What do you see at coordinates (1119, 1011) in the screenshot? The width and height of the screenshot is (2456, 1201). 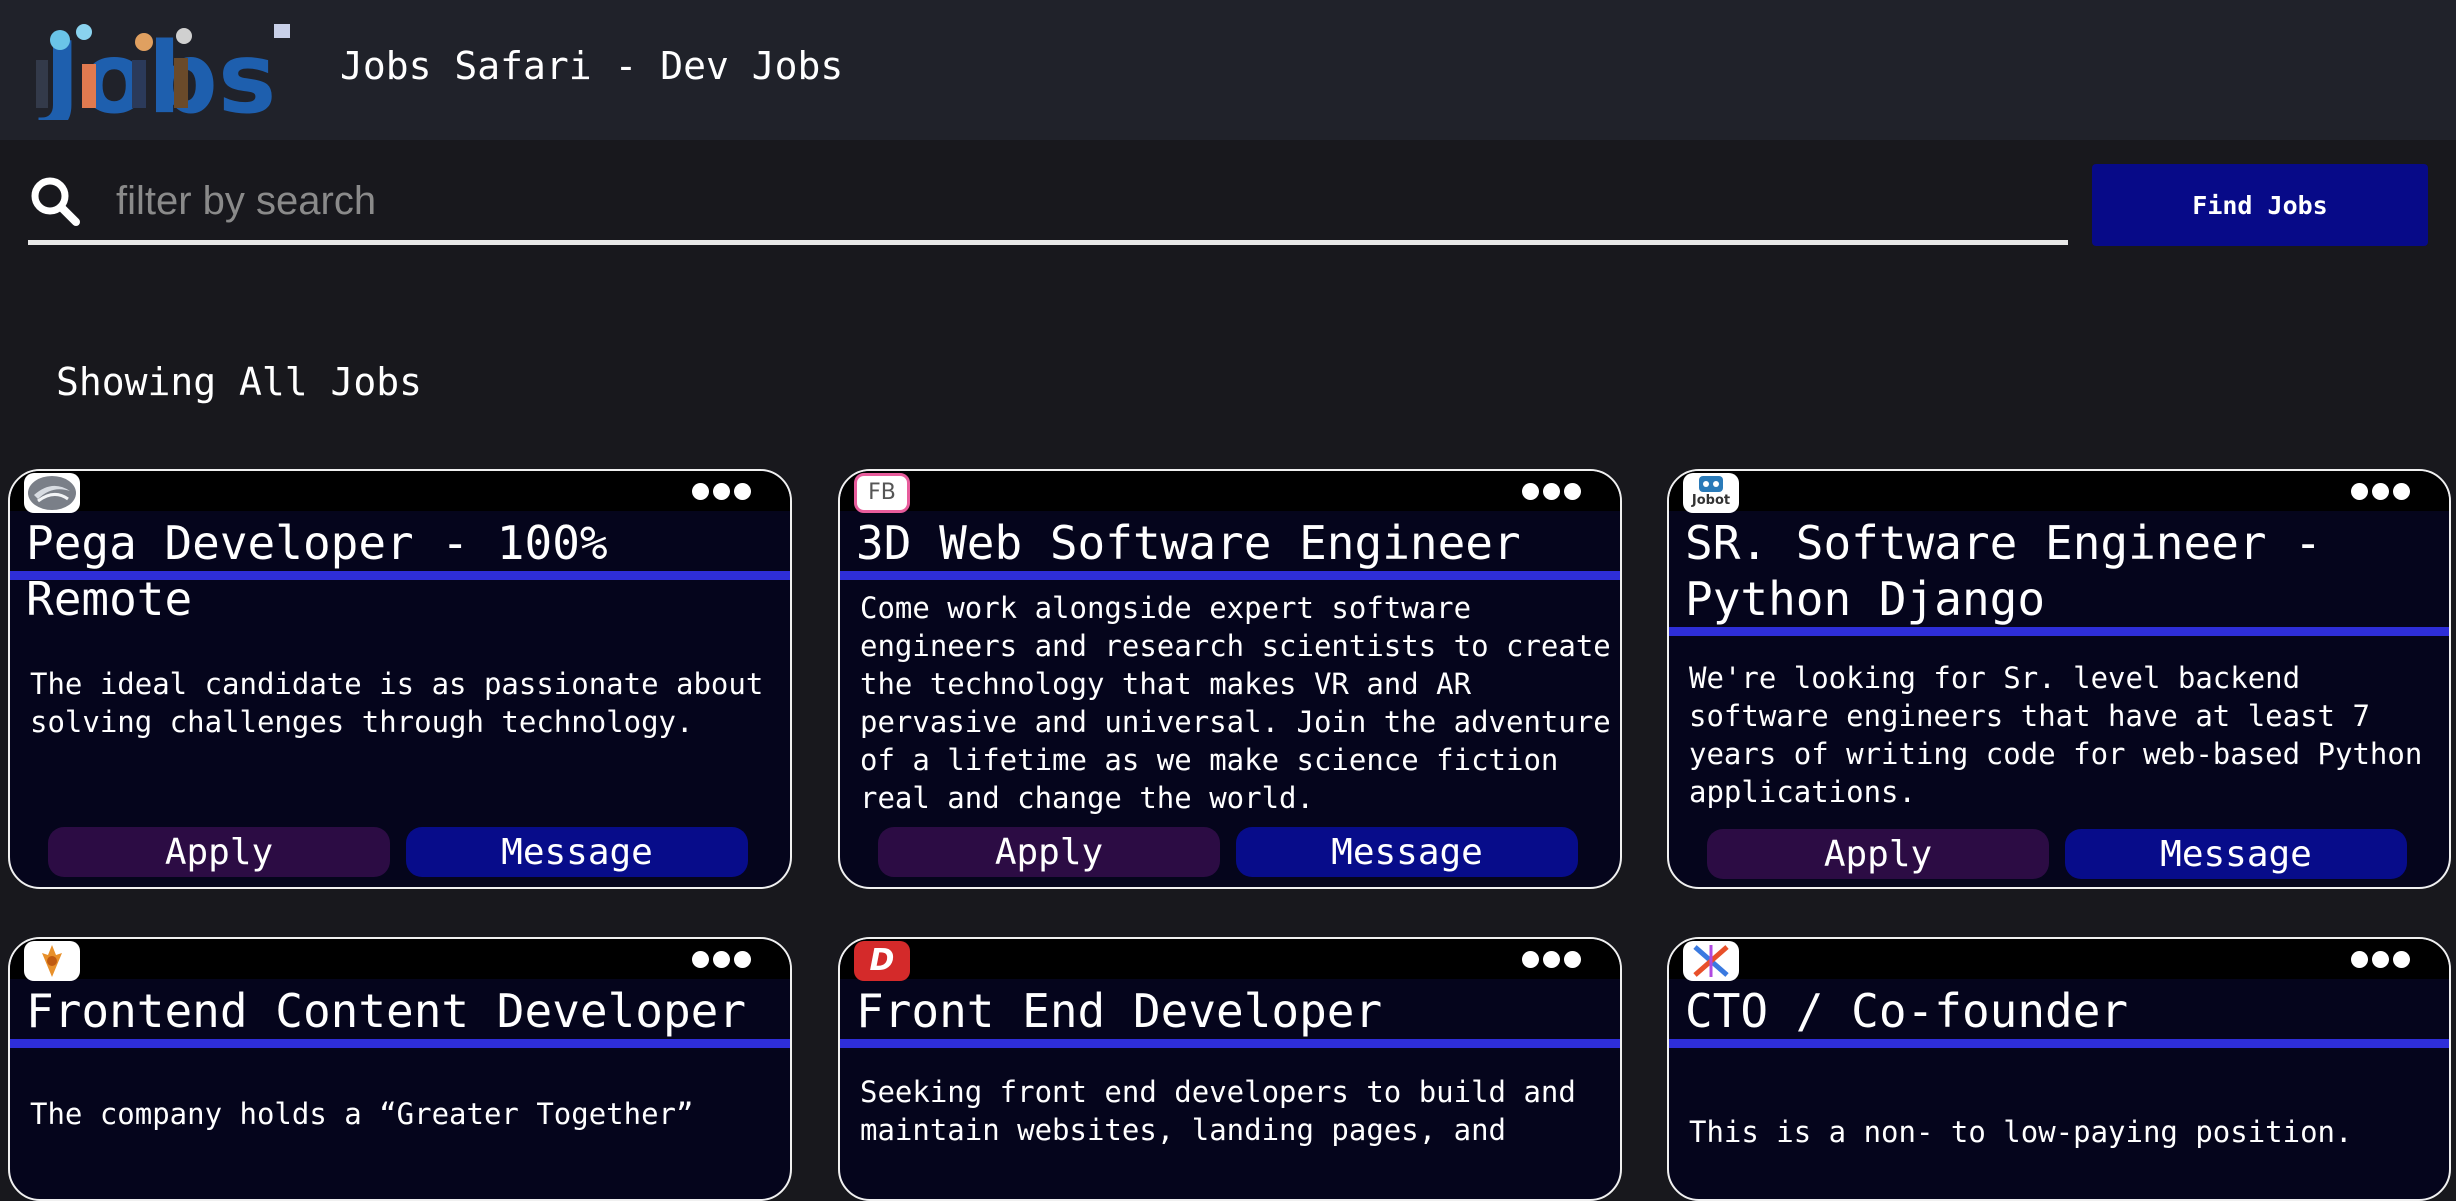 I see `job-title: Front End Developer` at bounding box center [1119, 1011].